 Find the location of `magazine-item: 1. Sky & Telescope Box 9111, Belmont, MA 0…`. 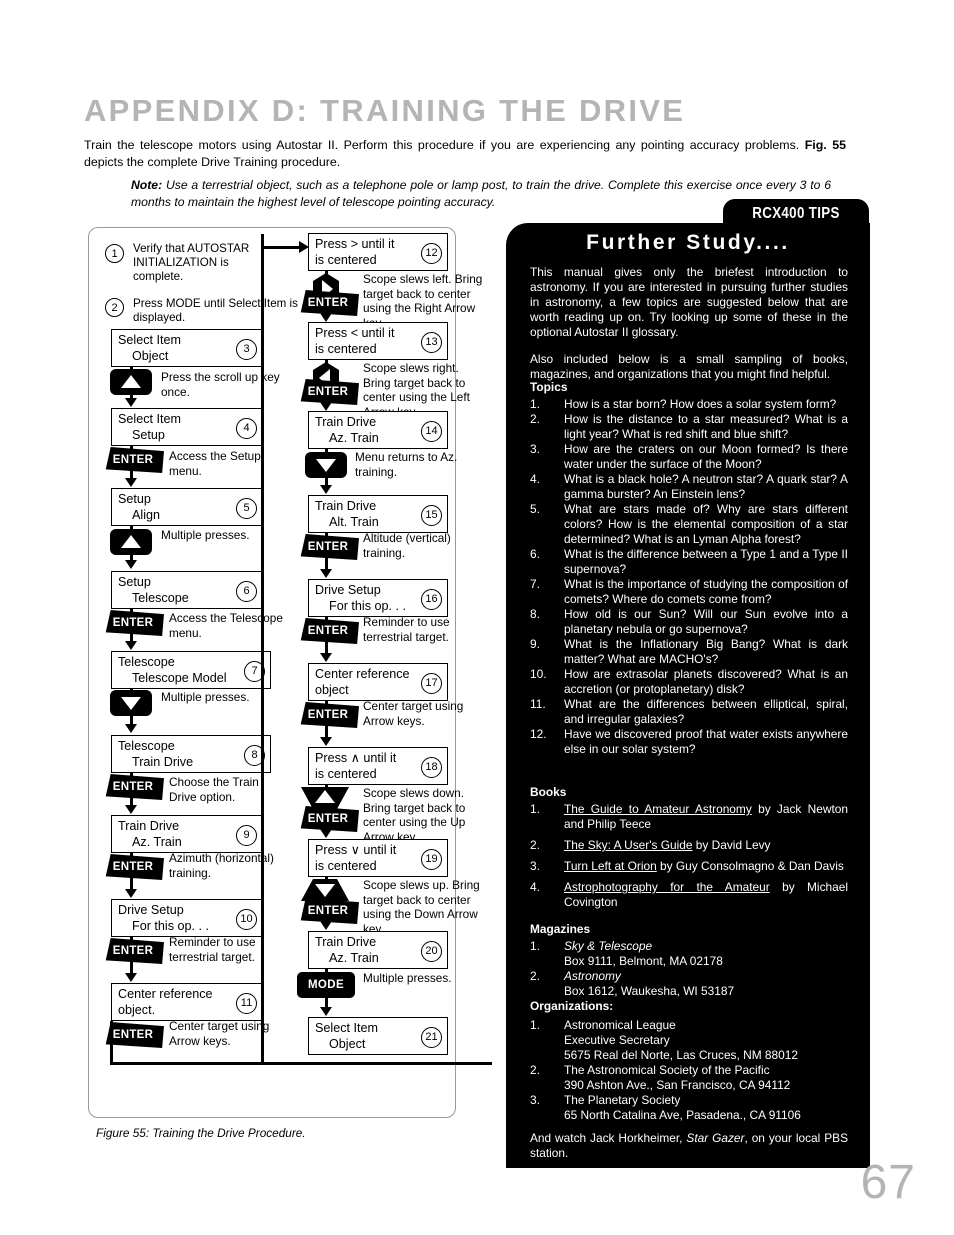

magazine-item: 1. Sky & Telescope Box 9111, Belmont, MA 0… is located at coordinates (689, 954).